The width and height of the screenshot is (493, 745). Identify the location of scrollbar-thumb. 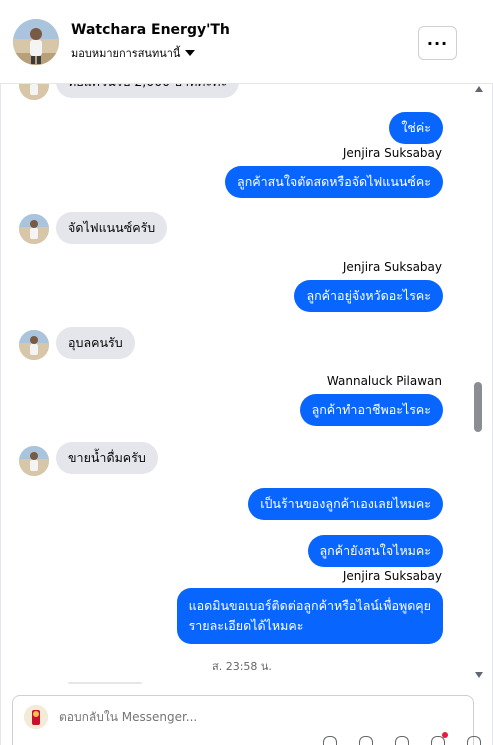
(478, 407).